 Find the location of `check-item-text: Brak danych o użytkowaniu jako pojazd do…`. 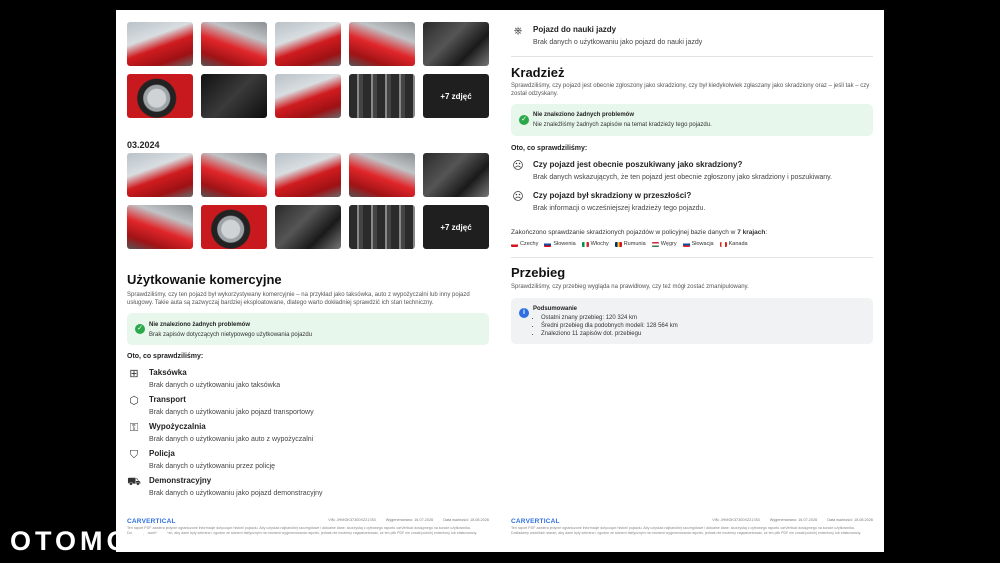

check-item-text: Brak danych o użytkowaniu jako pojazd do… is located at coordinates (618, 42).